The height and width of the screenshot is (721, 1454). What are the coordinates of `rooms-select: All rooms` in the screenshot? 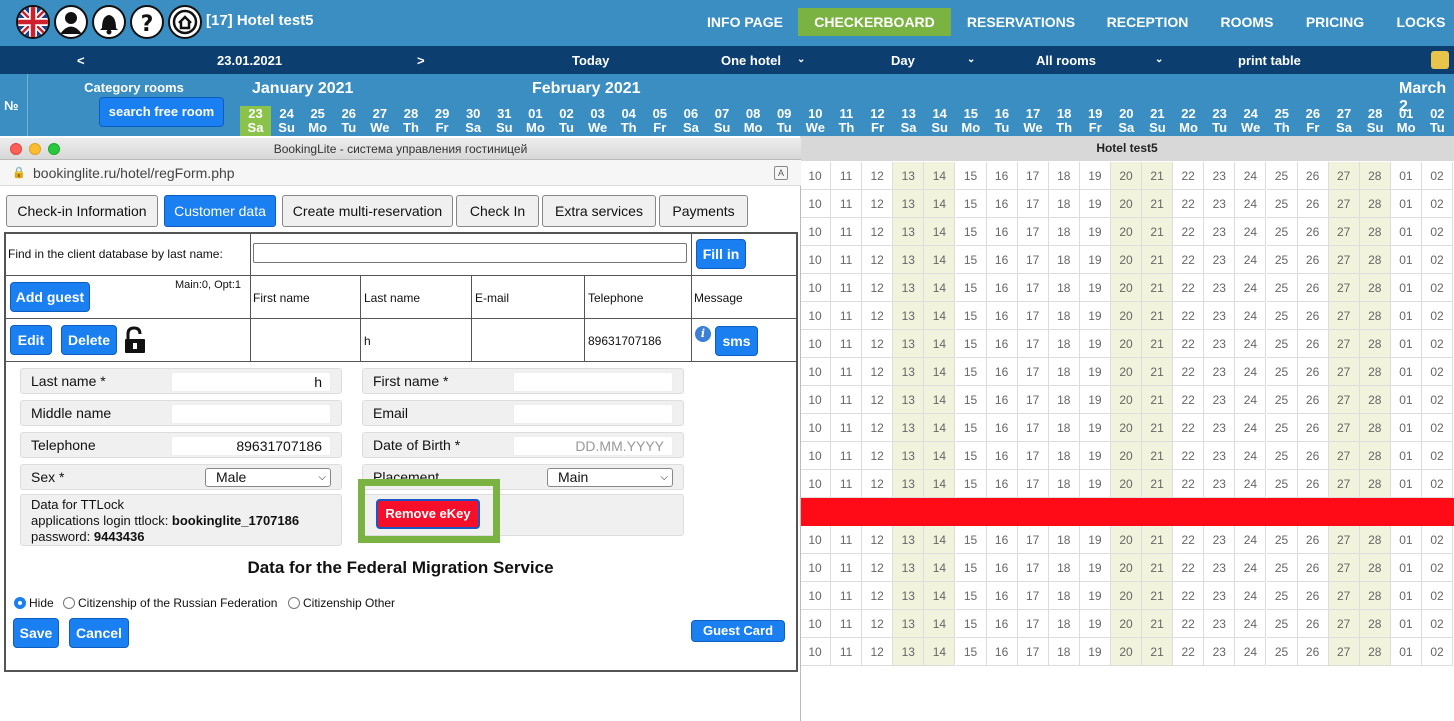 It's located at (1066, 60).